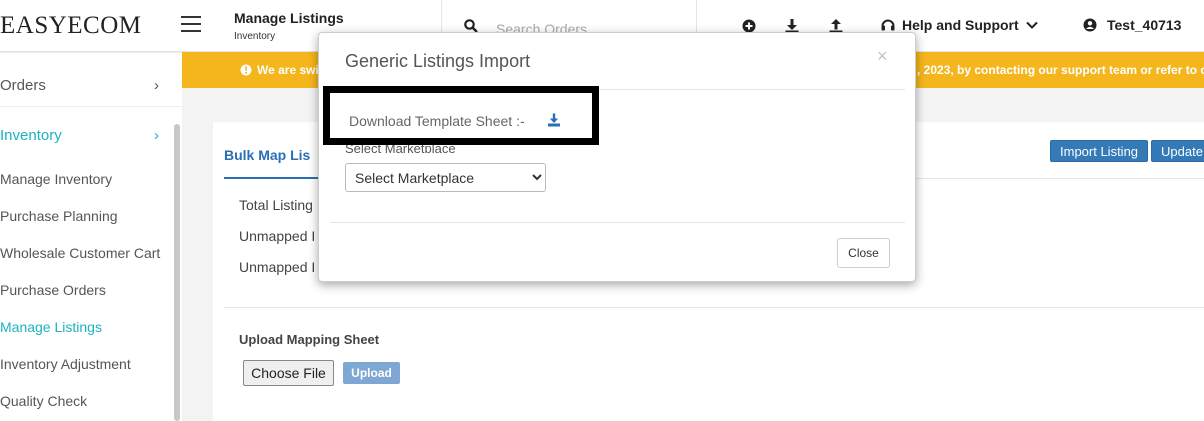  What do you see at coordinates (888, 25) in the screenshot?
I see `headset-icon` at bounding box center [888, 25].